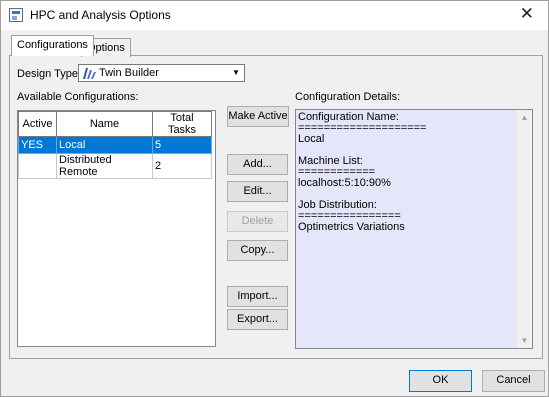 Image resolution: width=549 pixels, height=397 pixels. What do you see at coordinates (16, 15) in the screenshot?
I see `app-icon` at bounding box center [16, 15].